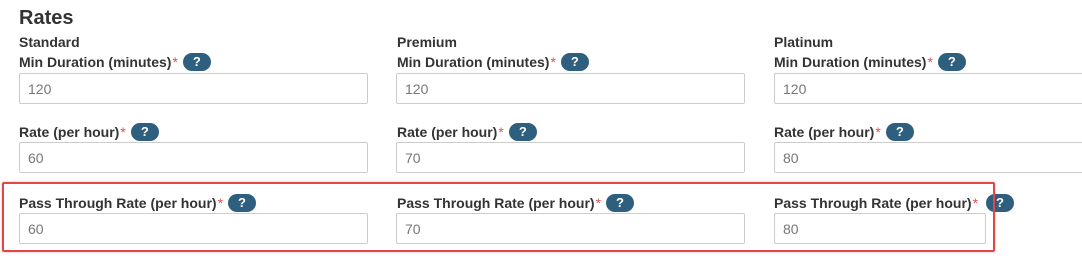 The width and height of the screenshot is (1082, 259). I want to click on pass-through-input-premium, so click(570, 228).